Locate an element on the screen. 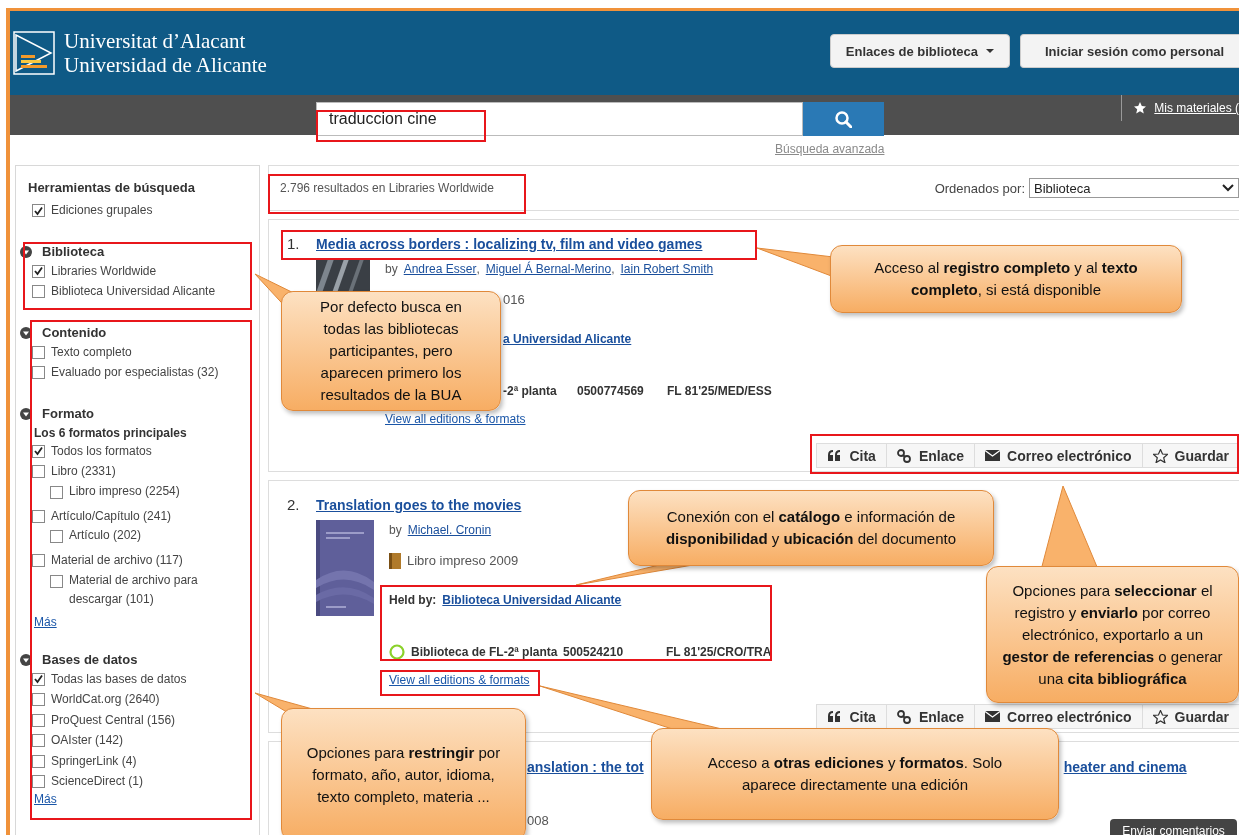 Image resolution: width=1239 pixels, height=835 pixels. section-title: Bases de datos is located at coordinates (90, 659).